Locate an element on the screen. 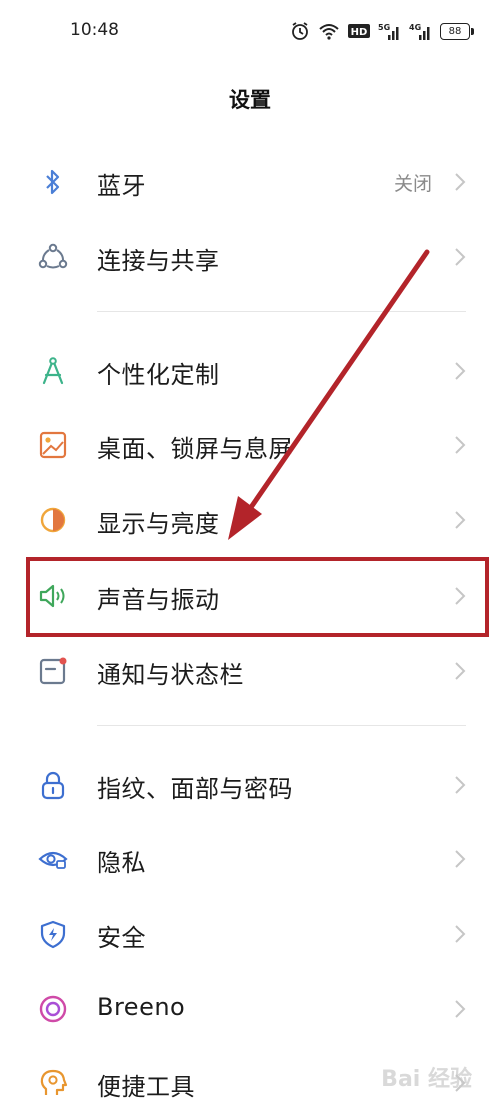 This screenshot has width=500, height=1120. settings-item-bluetooth: 蓝牙 关闭 is located at coordinates (250, 182).